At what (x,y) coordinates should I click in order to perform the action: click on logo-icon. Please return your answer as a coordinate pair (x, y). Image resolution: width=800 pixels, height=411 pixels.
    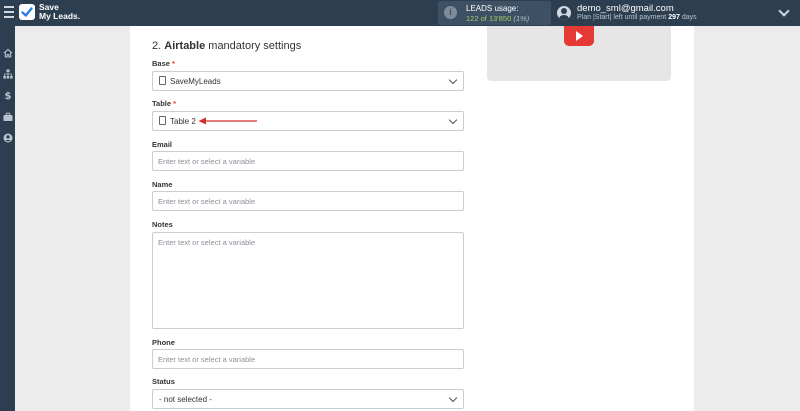
    Looking at the image, I should click on (27, 12).